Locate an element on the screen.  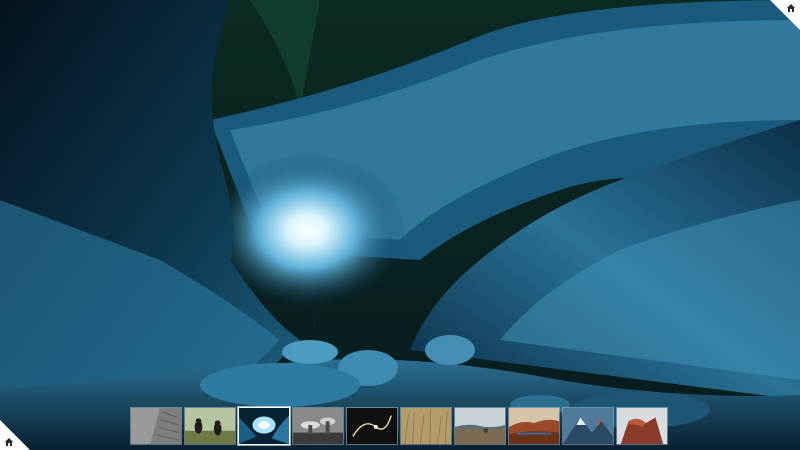
thumbnail-strip is located at coordinates (400, 427).